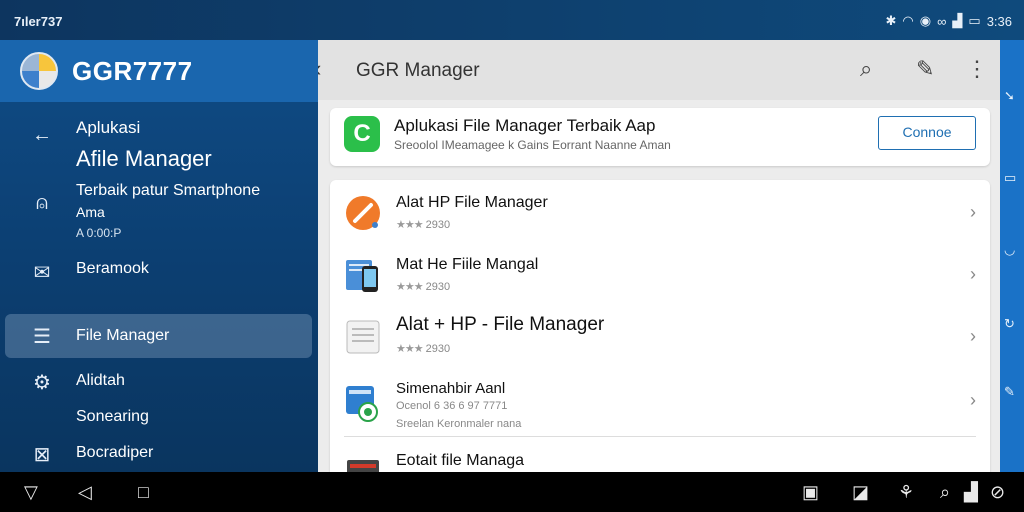 This screenshot has width=1024, height=512. What do you see at coordinates (159, 457) in the screenshot?
I see `drawer-item-bocradiper: ⊠ Bocradiper` at bounding box center [159, 457].